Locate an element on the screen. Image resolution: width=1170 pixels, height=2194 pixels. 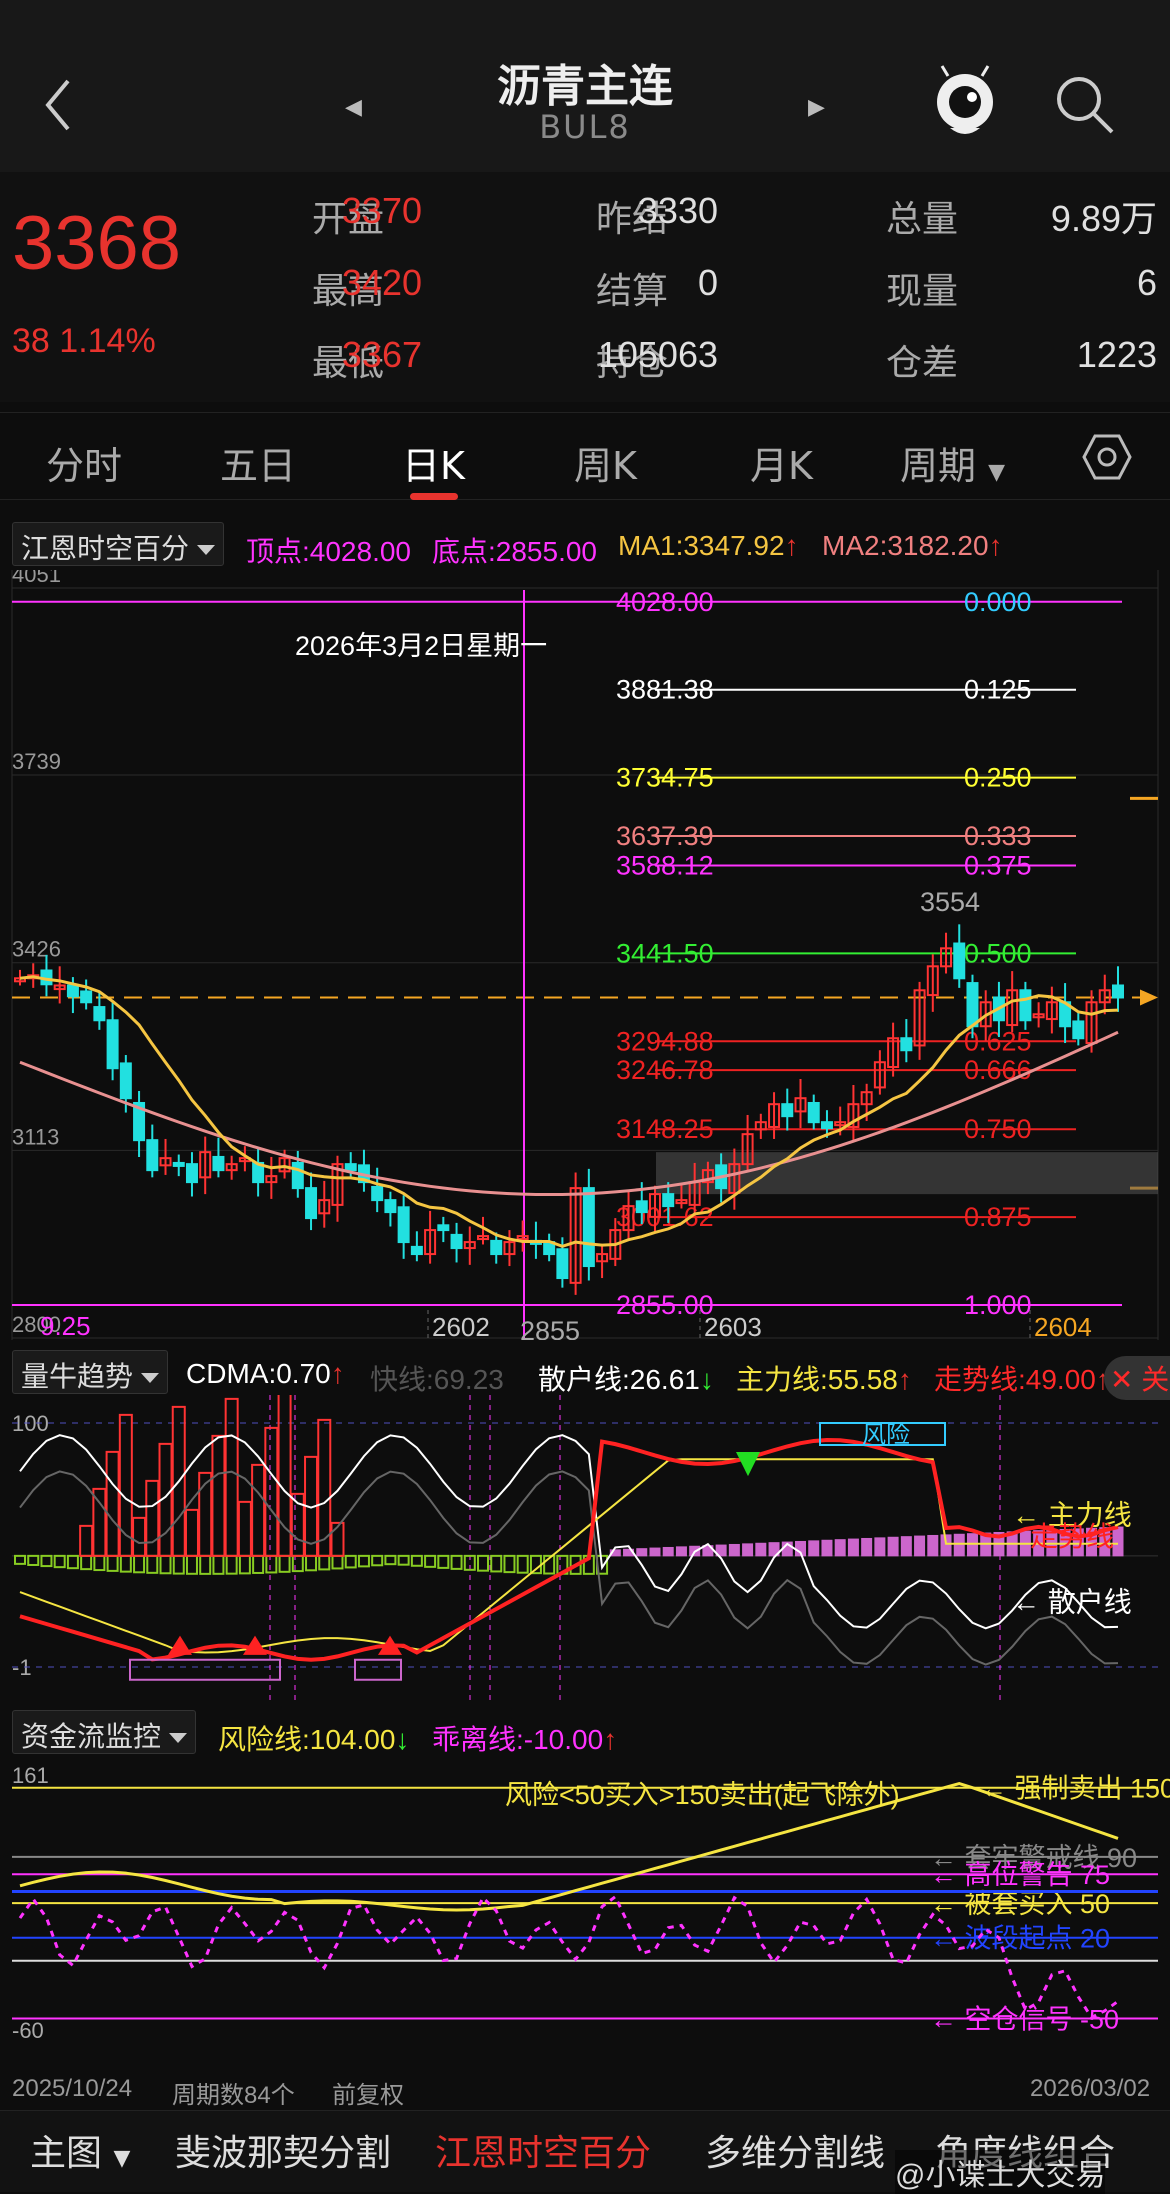
adjust-mode: 前复权 is located at coordinates (368, 2095).